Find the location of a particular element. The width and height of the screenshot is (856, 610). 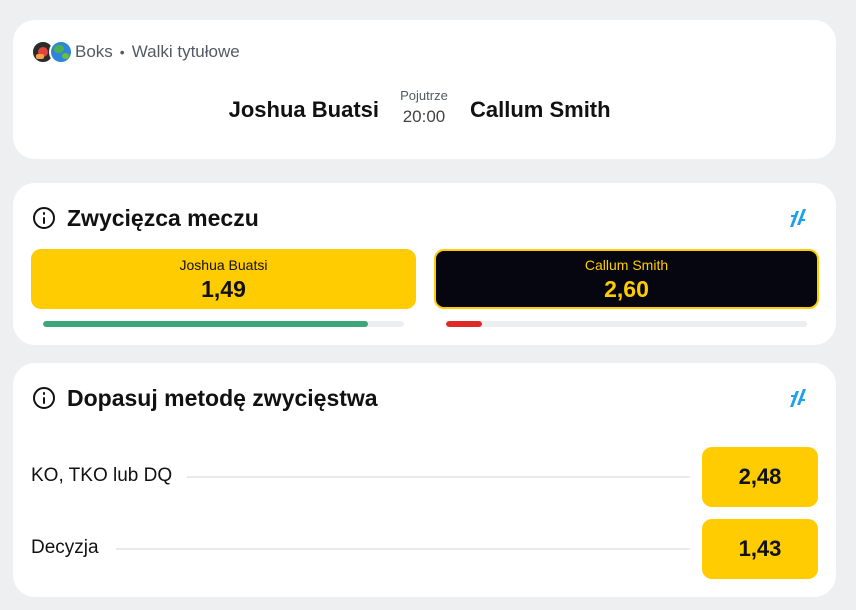

away-odd-button: Callum Smith 2,60 is located at coordinates (626, 279).